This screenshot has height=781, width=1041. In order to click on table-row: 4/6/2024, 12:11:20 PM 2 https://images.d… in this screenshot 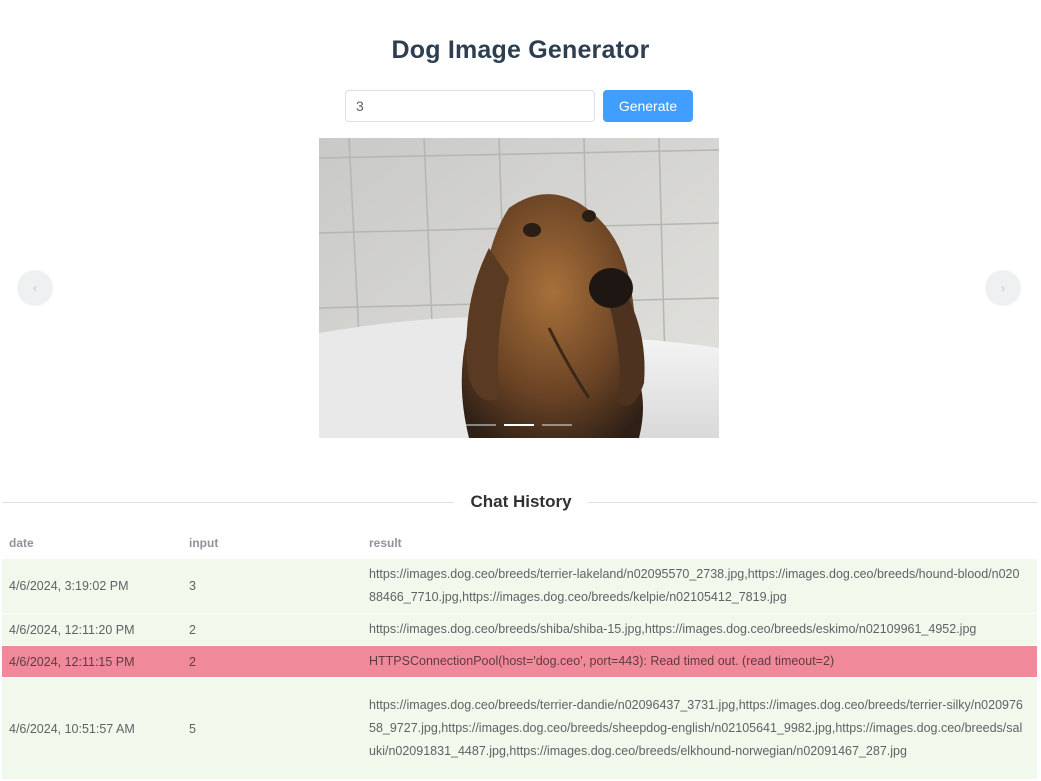, I will do `click(519, 630)`.